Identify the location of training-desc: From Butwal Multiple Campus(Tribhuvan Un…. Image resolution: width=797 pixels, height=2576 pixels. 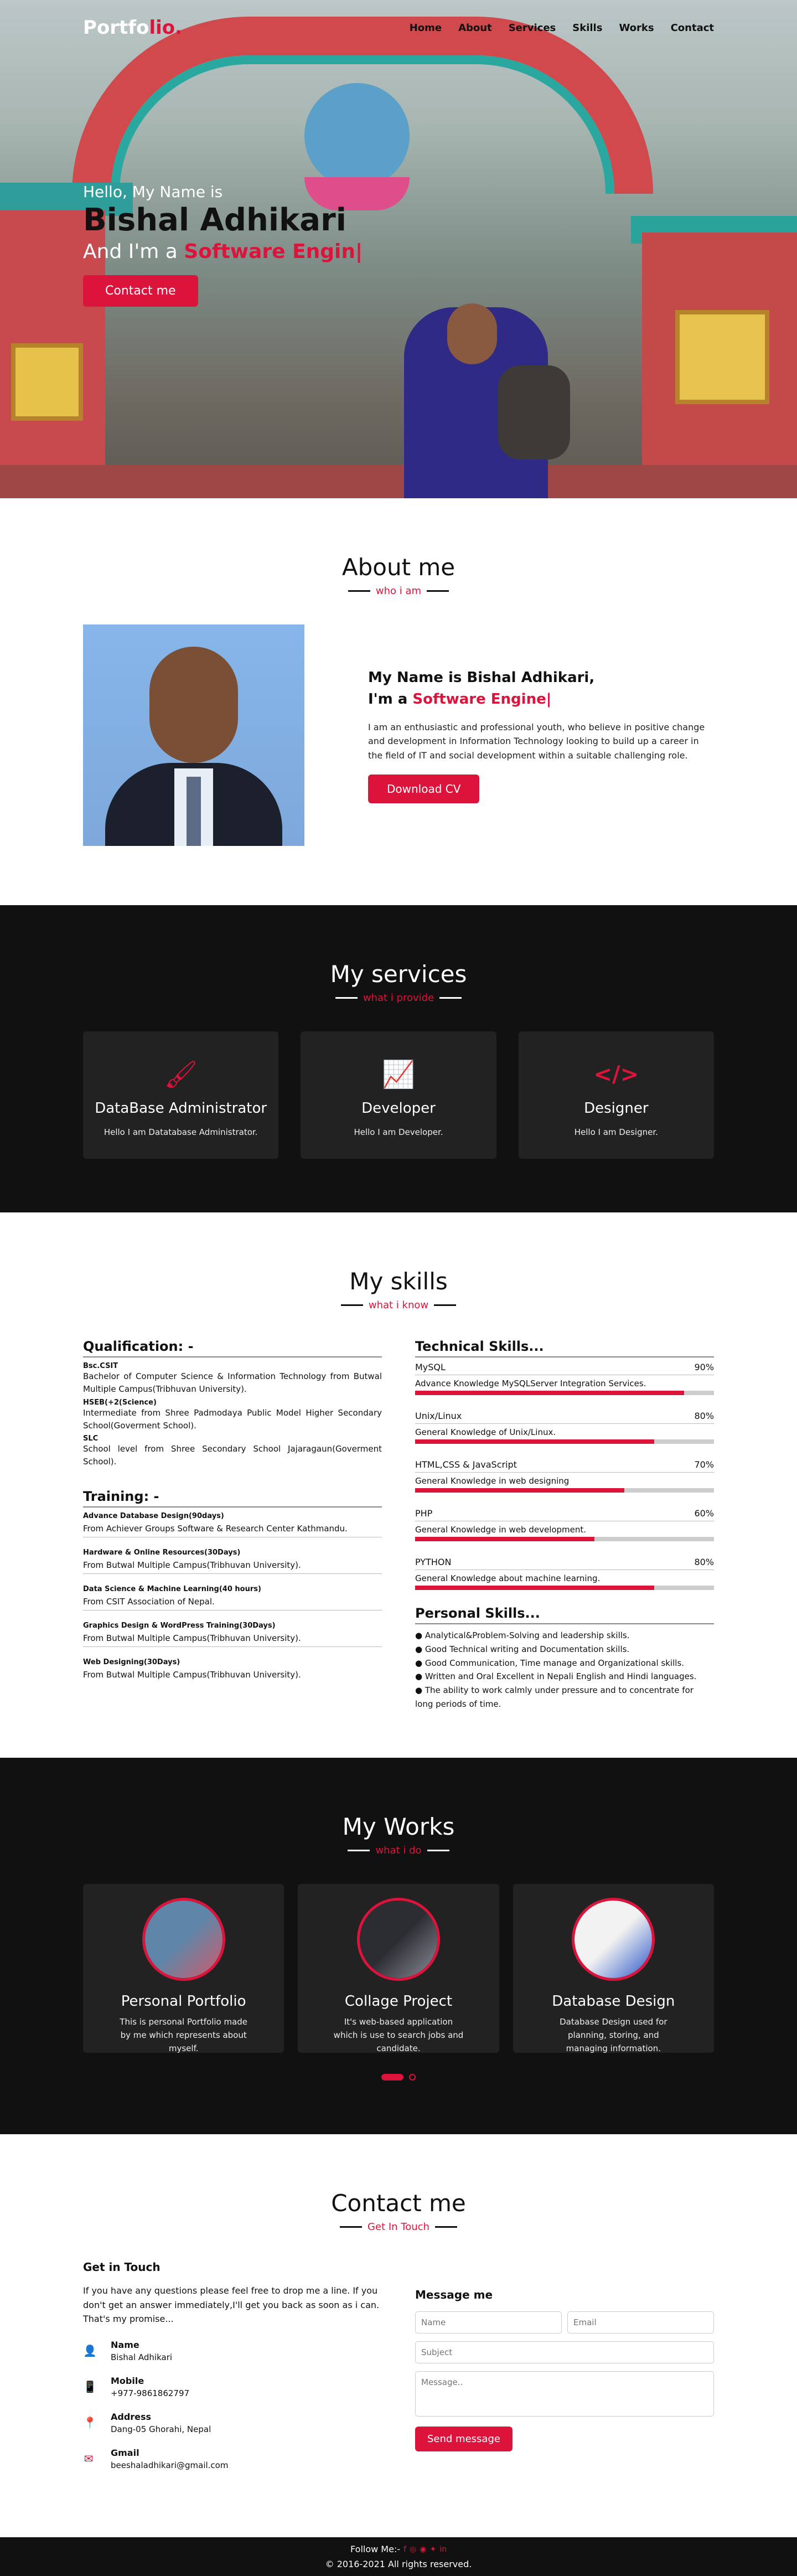
(192, 1638).